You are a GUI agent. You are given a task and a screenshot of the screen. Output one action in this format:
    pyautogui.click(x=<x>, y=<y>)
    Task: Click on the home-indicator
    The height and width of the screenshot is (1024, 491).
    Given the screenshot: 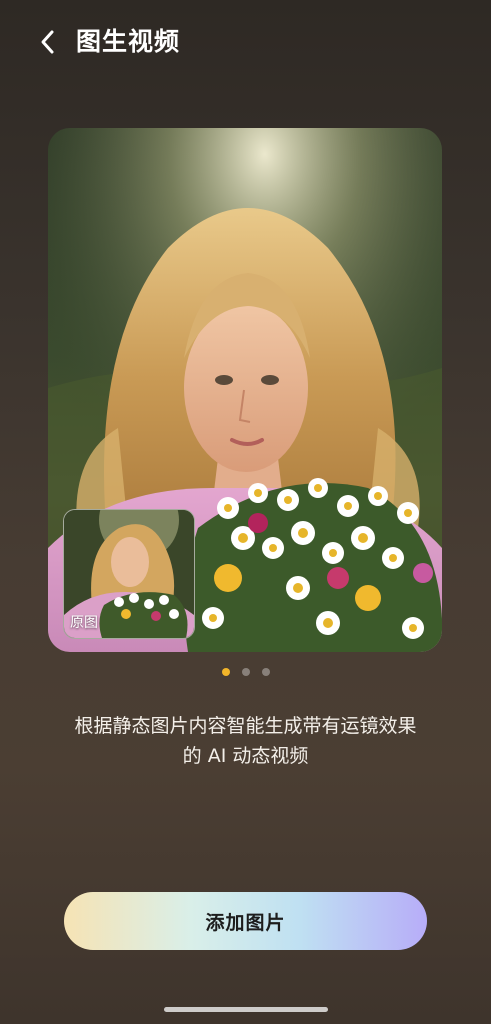 What is the action you would take?
    pyautogui.click(x=246, y=1009)
    